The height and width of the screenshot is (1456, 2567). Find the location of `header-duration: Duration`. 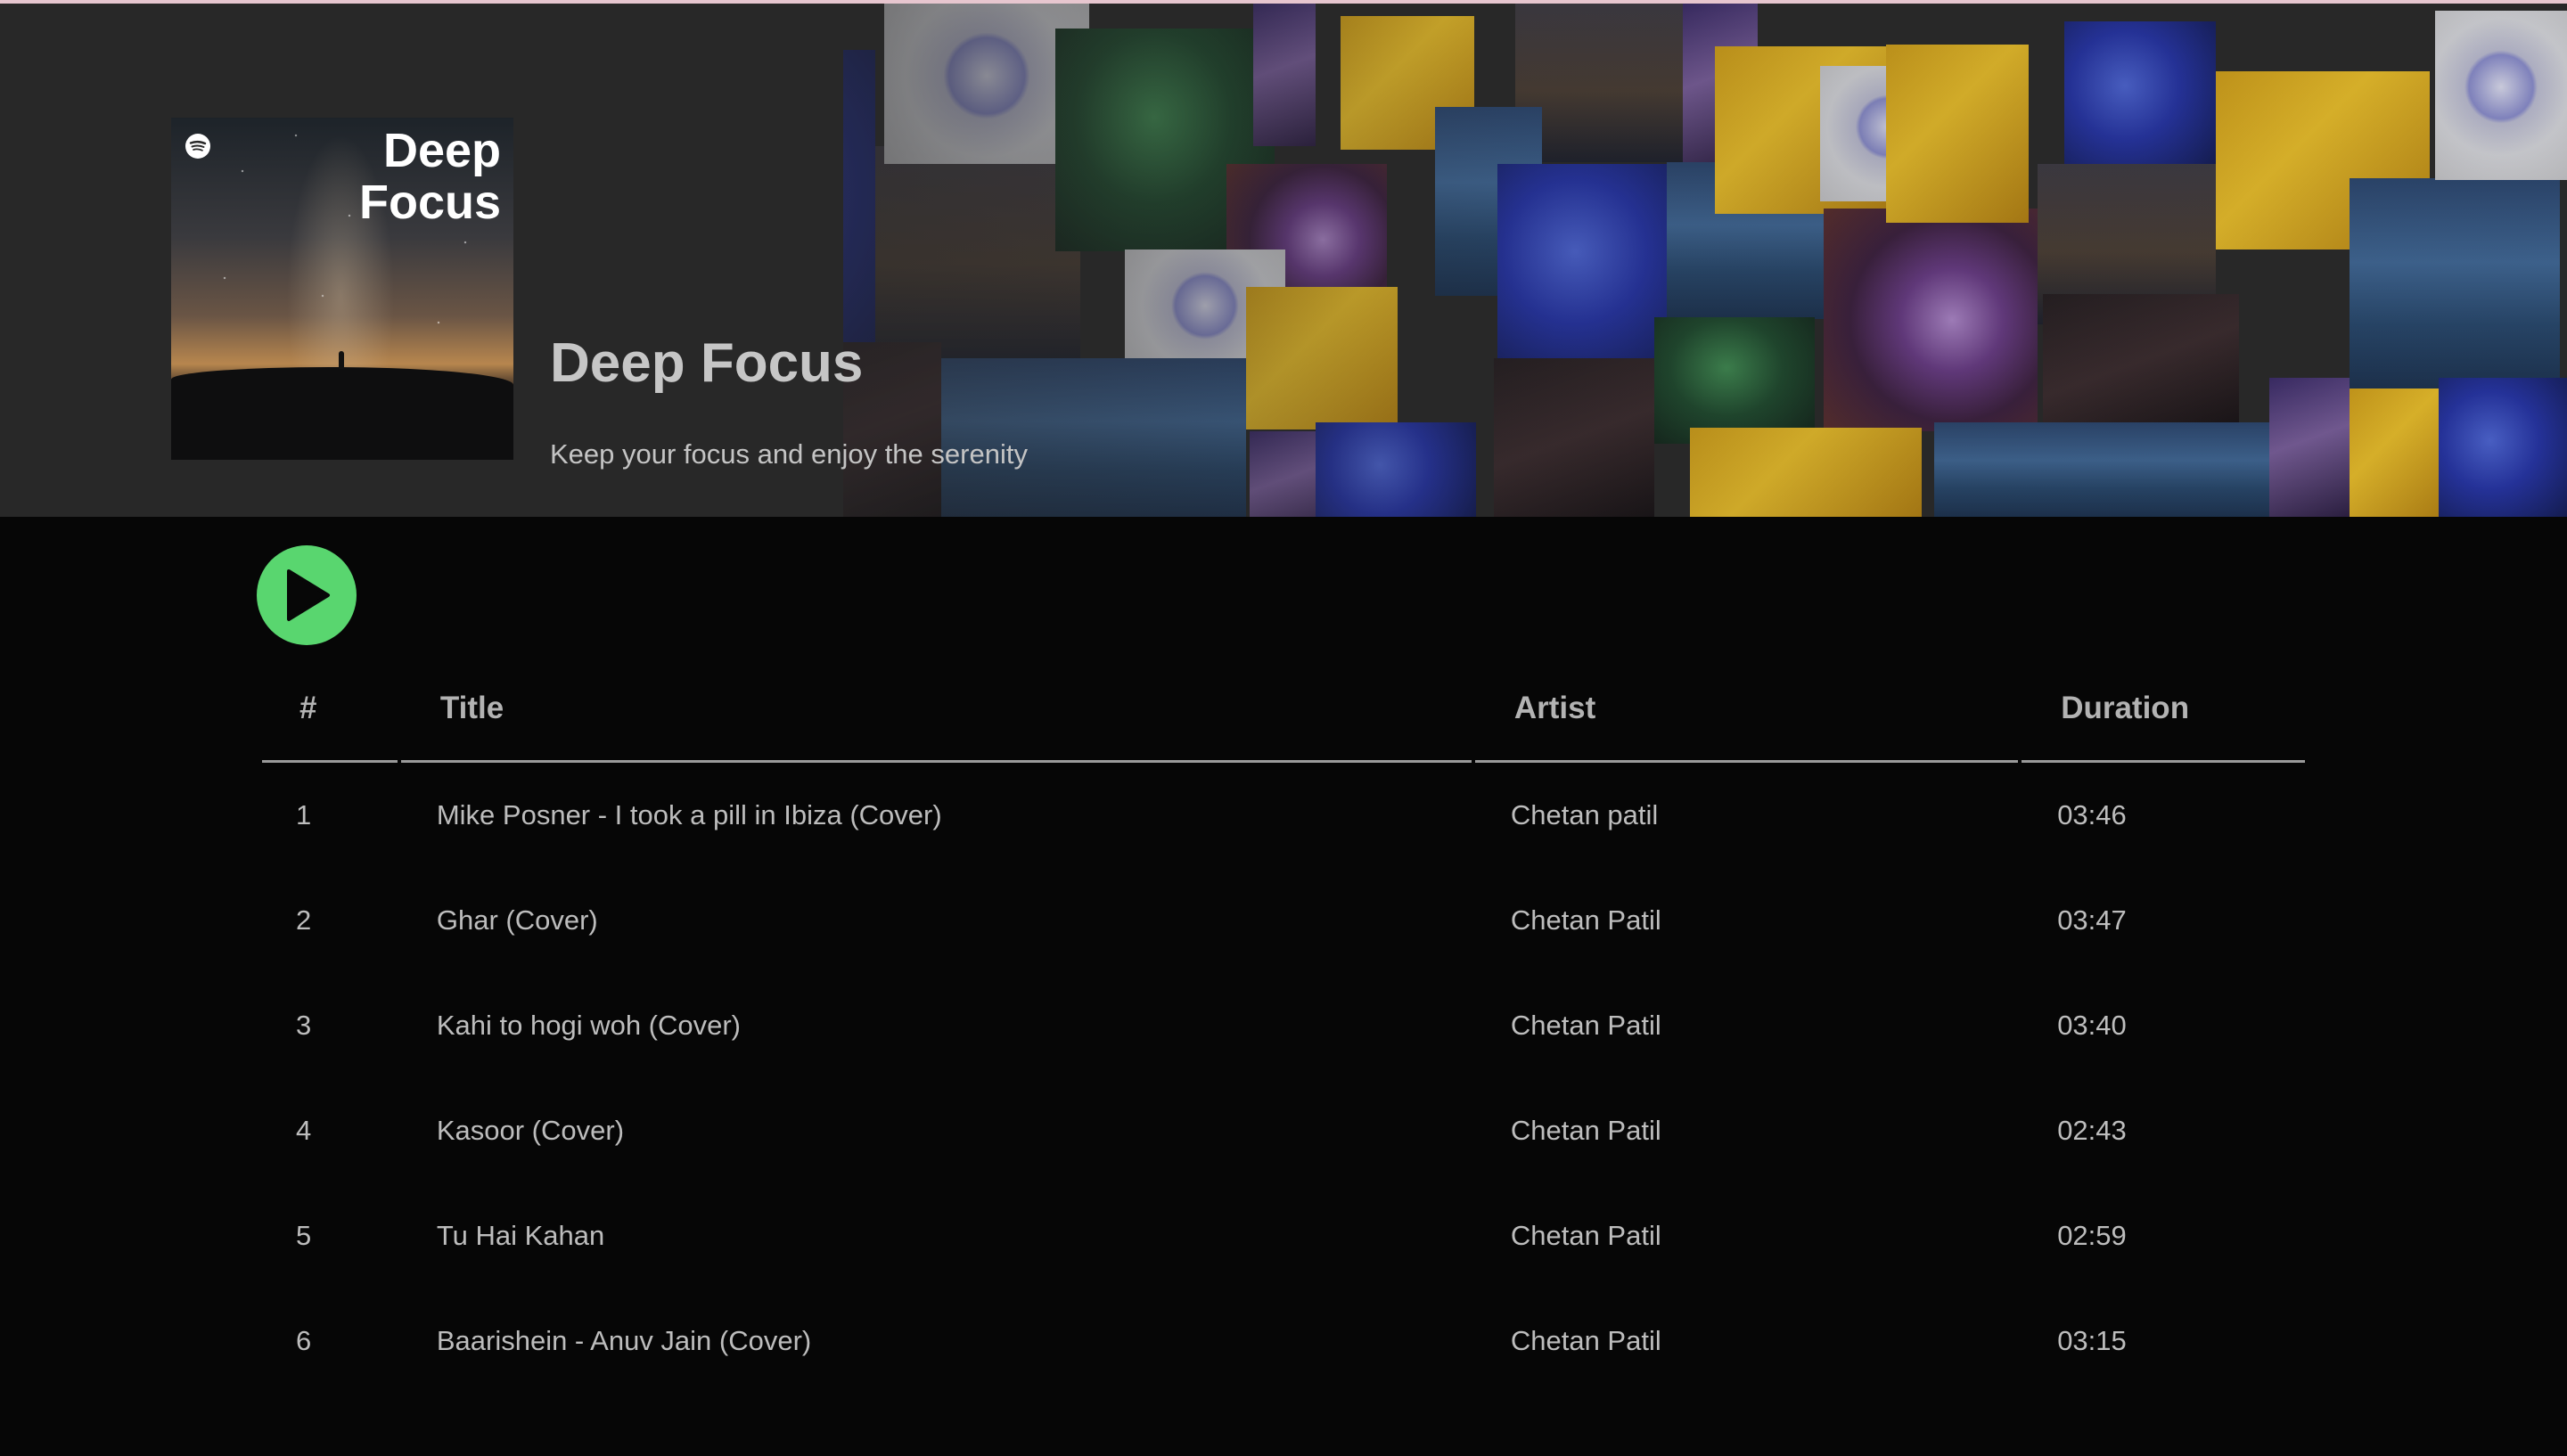

header-duration: Duration is located at coordinates (2164, 720).